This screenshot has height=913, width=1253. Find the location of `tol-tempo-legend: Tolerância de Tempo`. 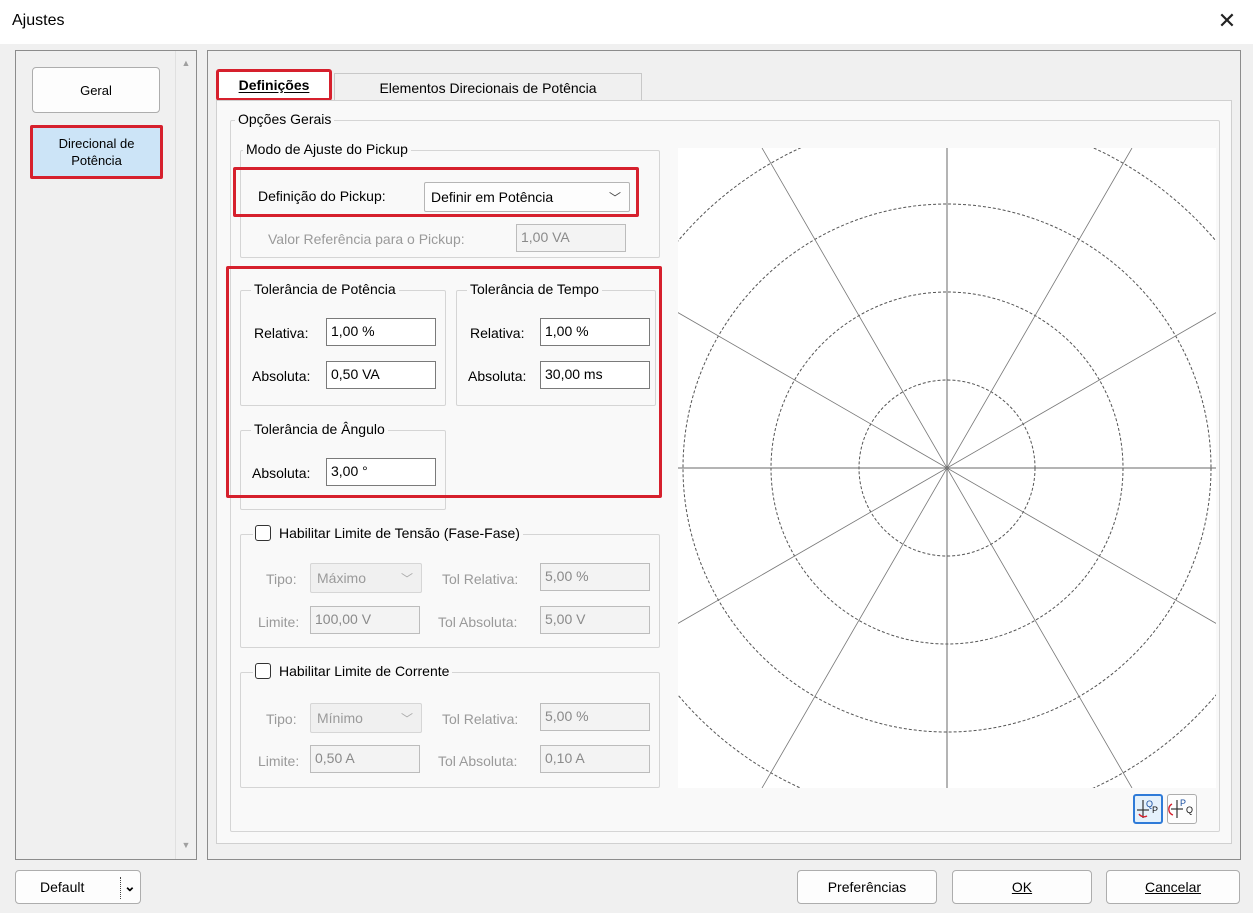

tol-tempo-legend: Tolerância de Tempo is located at coordinates (534, 289).